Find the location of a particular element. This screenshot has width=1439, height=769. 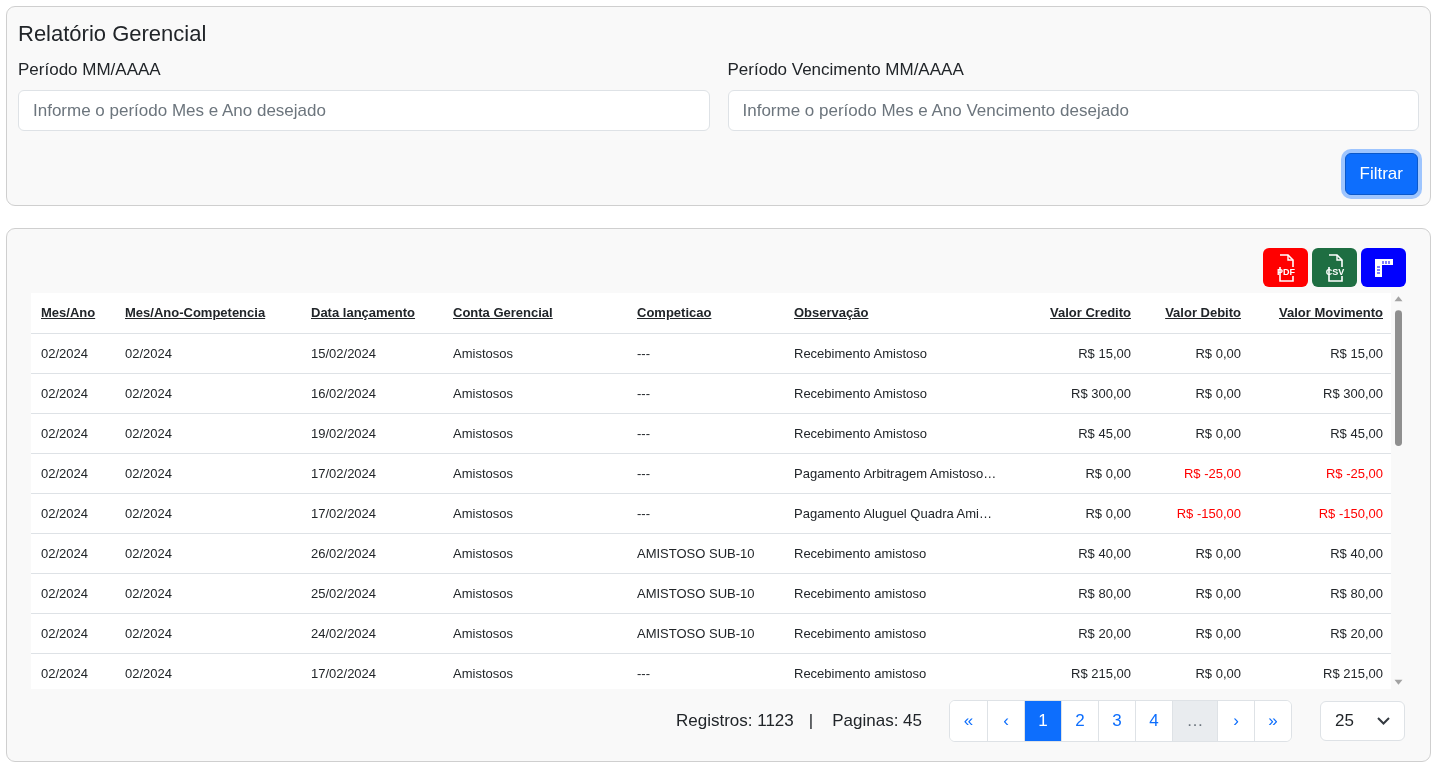

page-button: 1 is located at coordinates (1042, 721).